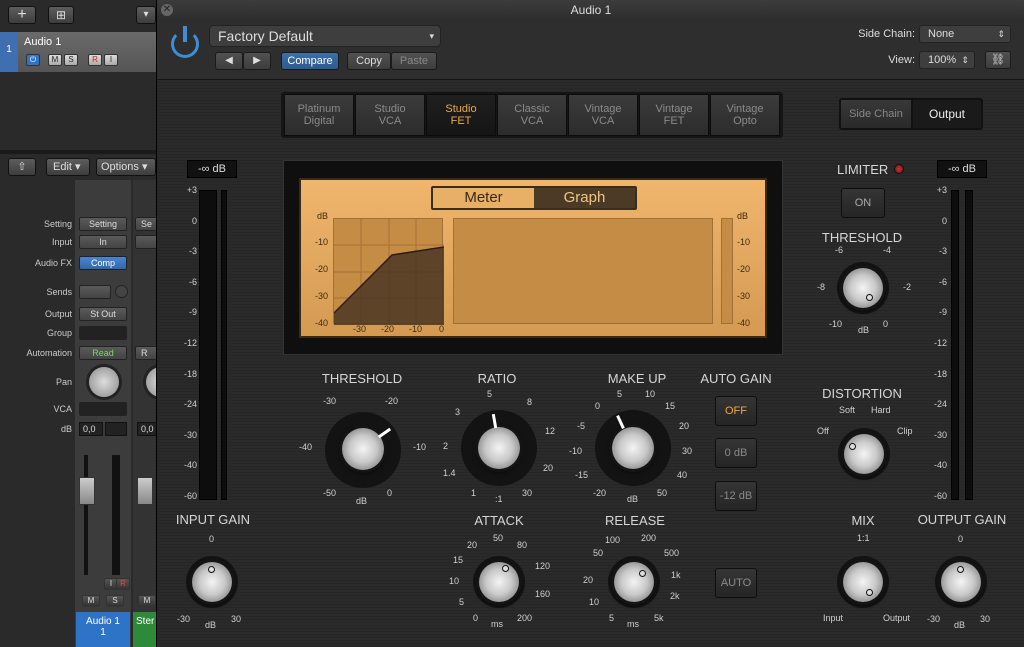  I want to click on ratio-tick: 30, so click(527, 493).